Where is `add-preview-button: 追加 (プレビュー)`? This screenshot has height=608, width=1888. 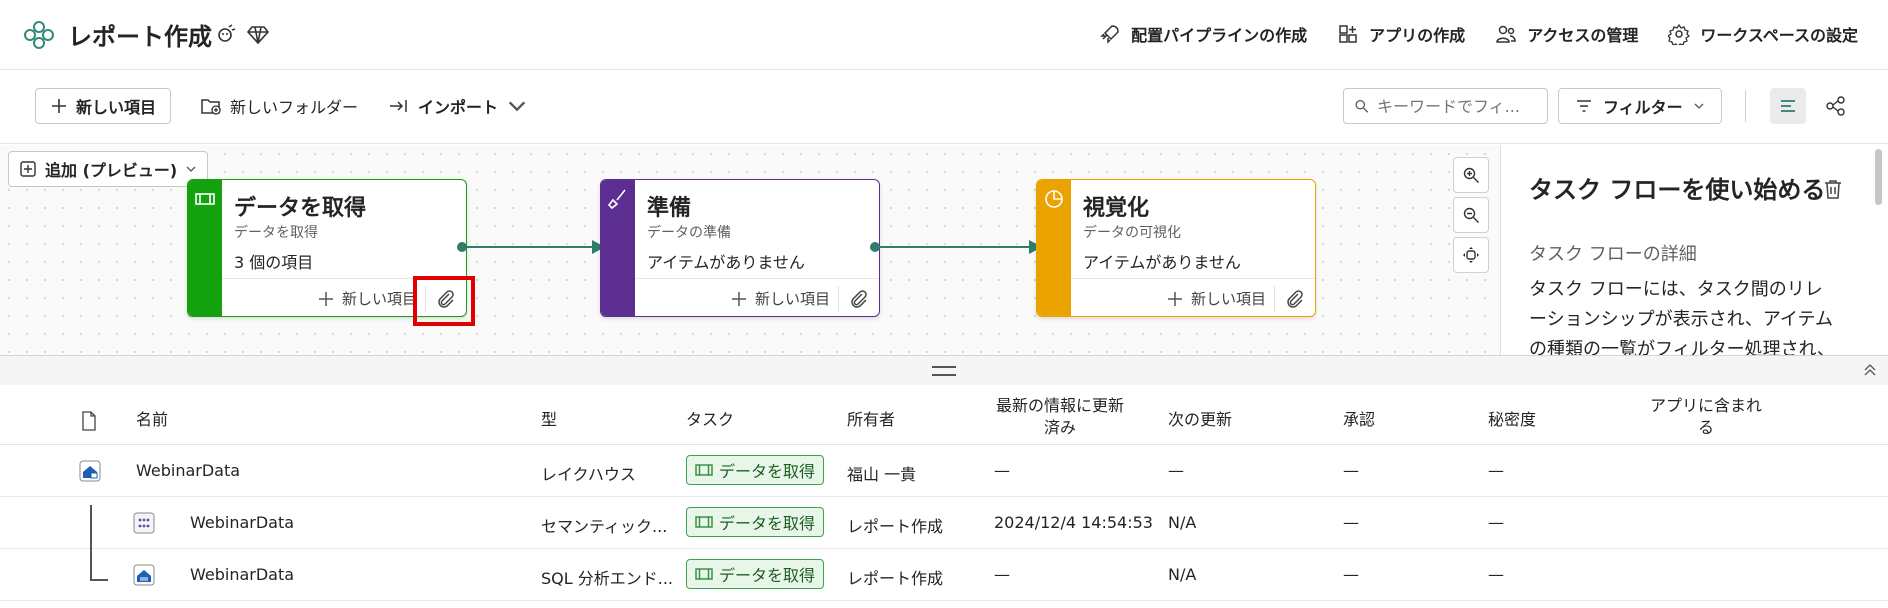
add-preview-button: 追加 (プレビュー) is located at coordinates (108, 169).